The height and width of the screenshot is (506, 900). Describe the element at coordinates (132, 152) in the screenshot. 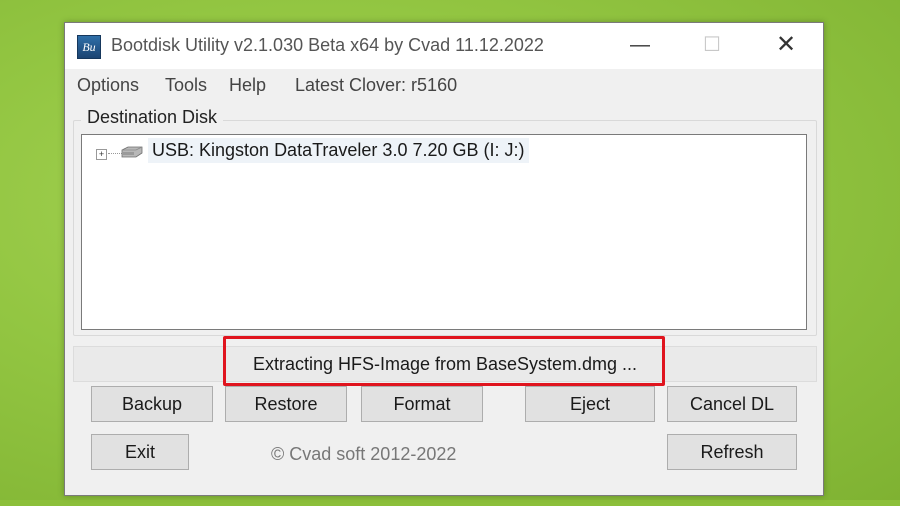

I see `usb-drive-icon` at that location.